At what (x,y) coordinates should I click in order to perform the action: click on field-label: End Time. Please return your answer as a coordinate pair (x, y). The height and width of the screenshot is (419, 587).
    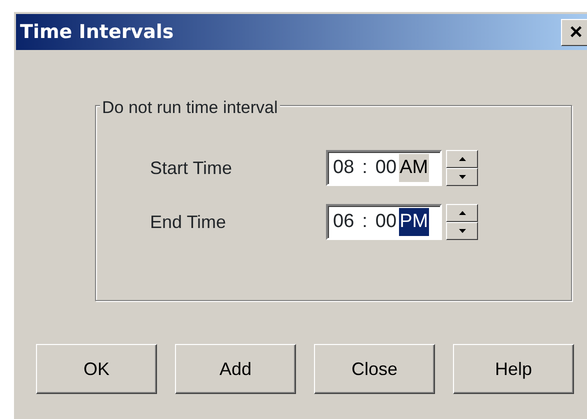
    Looking at the image, I should click on (189, 222).